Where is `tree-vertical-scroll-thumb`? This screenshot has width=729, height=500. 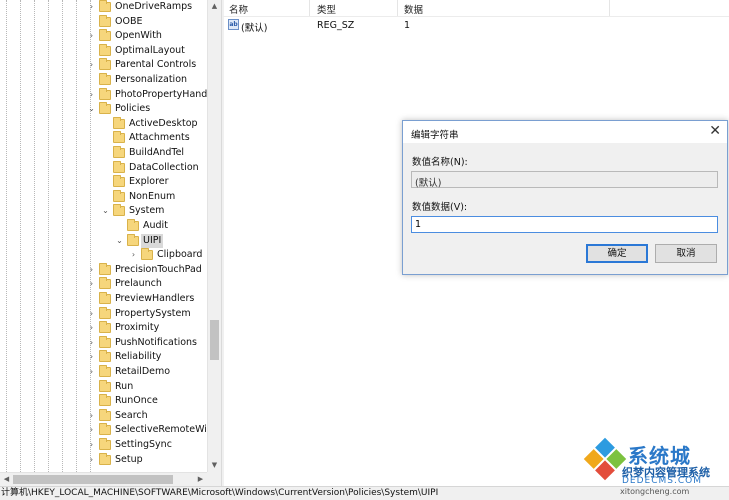 tree-vertical-scroll-thumb is located at coordinates (214, 340).